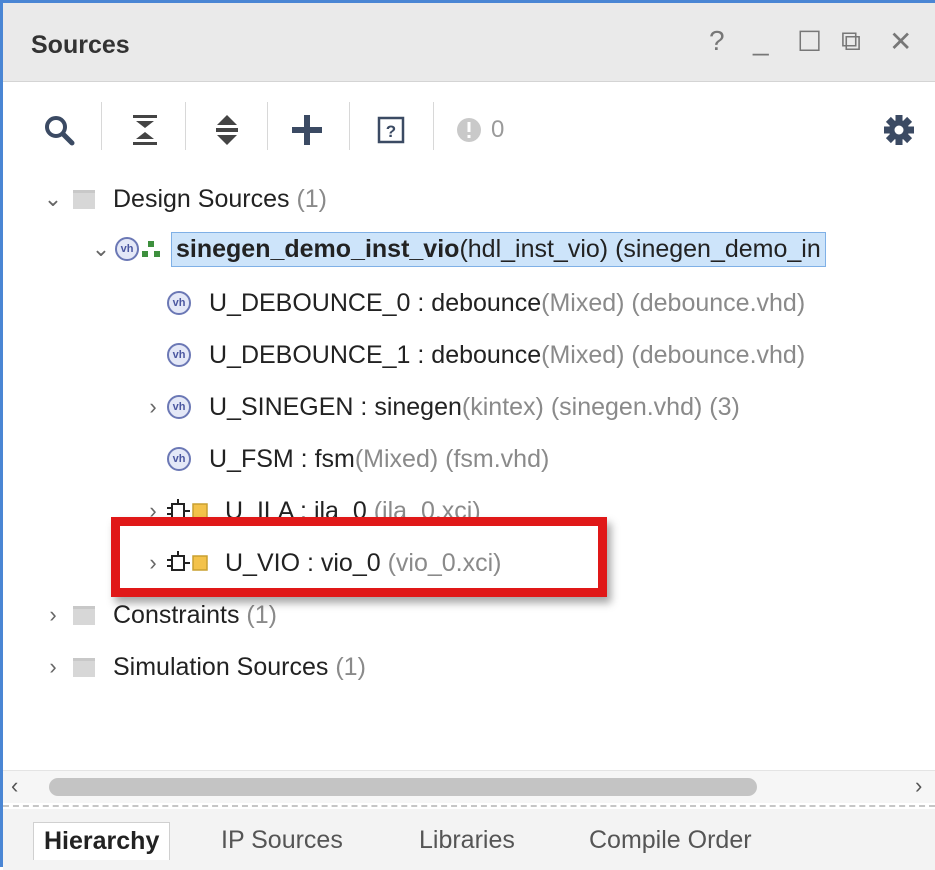 This screenshot has height=870, width=935. Describe the element at coordinates (469, 806) in the screenshot. I see `divider` at that location.